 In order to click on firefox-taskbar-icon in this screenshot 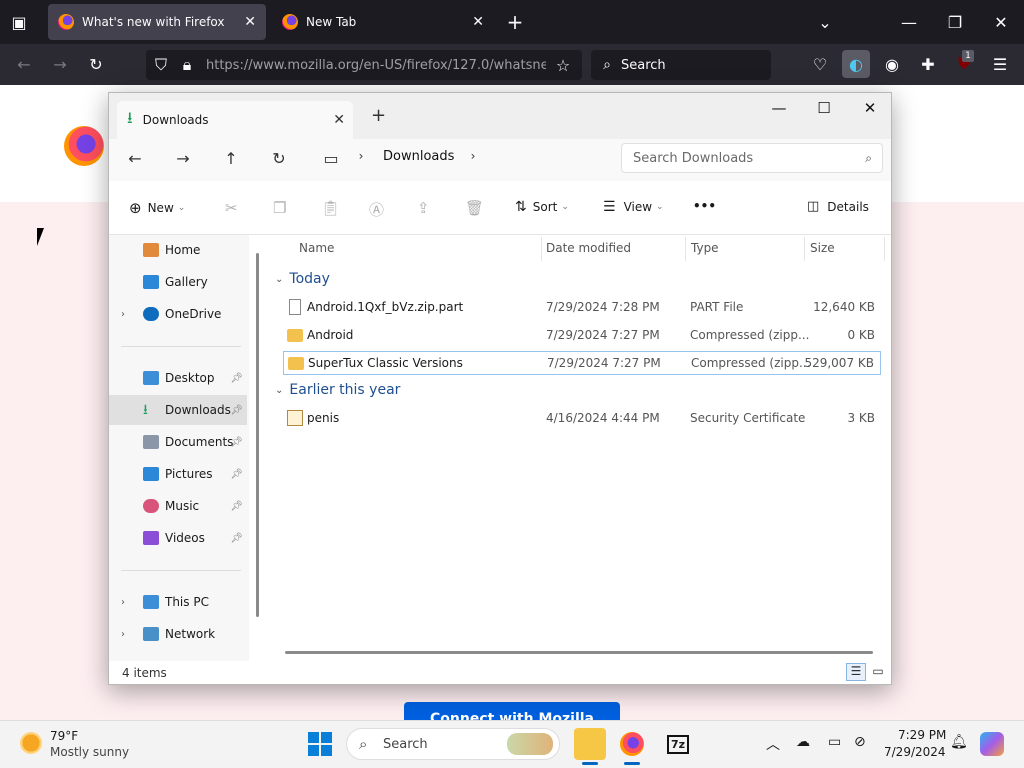, I will do `click(632, 744)`.